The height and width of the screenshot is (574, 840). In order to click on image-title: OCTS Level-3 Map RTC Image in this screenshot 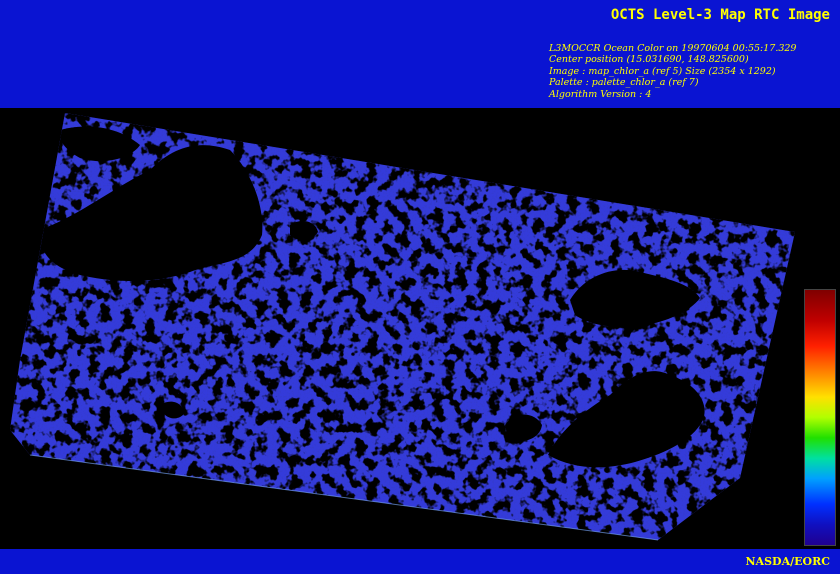, I will do `click(720, 15)`.